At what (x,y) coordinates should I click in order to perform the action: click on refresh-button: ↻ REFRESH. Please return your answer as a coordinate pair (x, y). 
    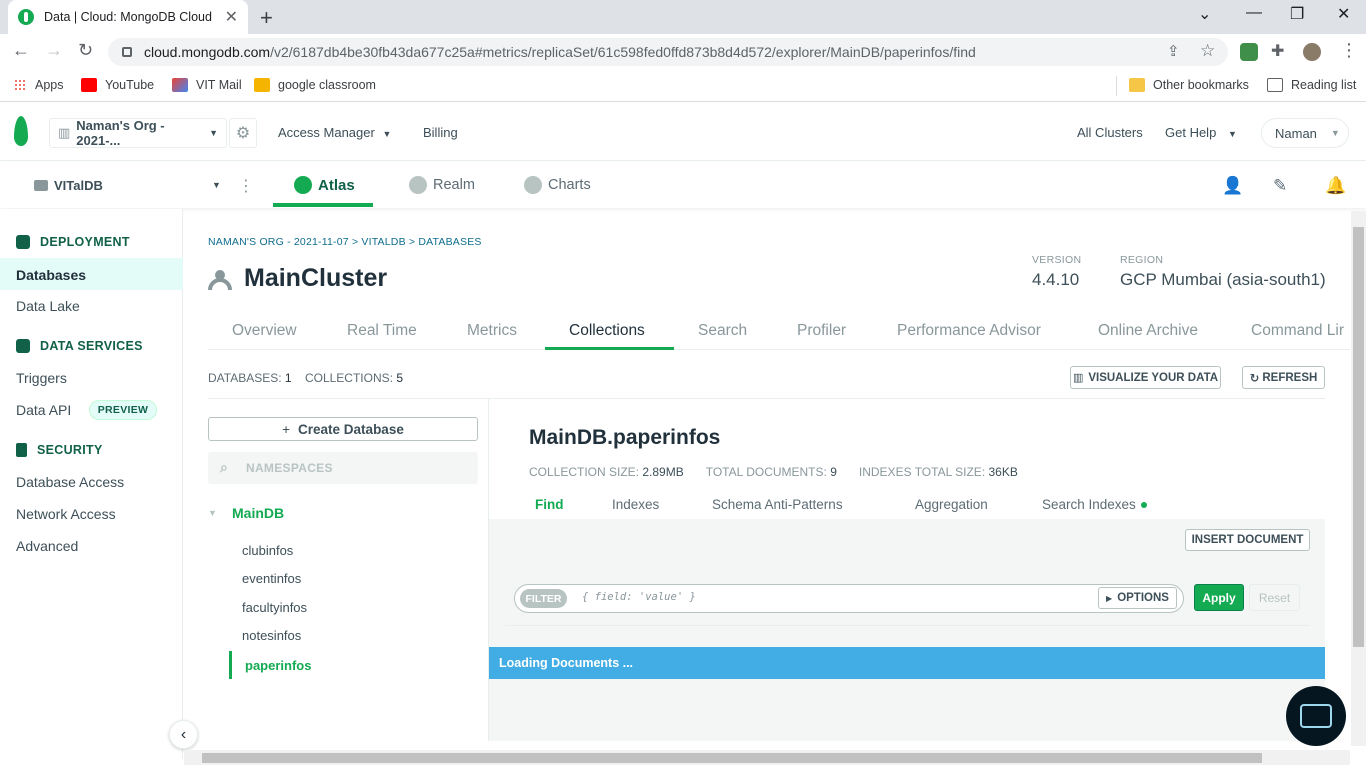
    Looking at the image, I should click on (1283, 377).